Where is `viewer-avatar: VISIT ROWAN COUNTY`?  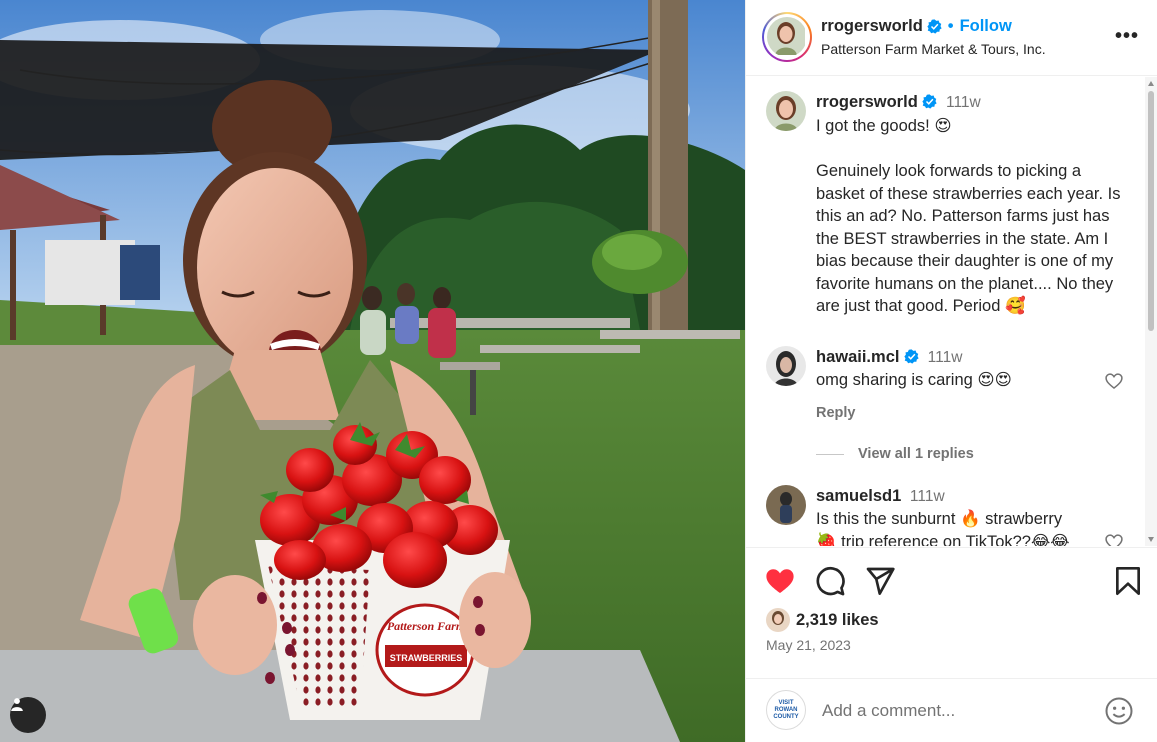 viewer-avatar: VISIT ROWAN COUNTY is located at coordinates (786, 710).